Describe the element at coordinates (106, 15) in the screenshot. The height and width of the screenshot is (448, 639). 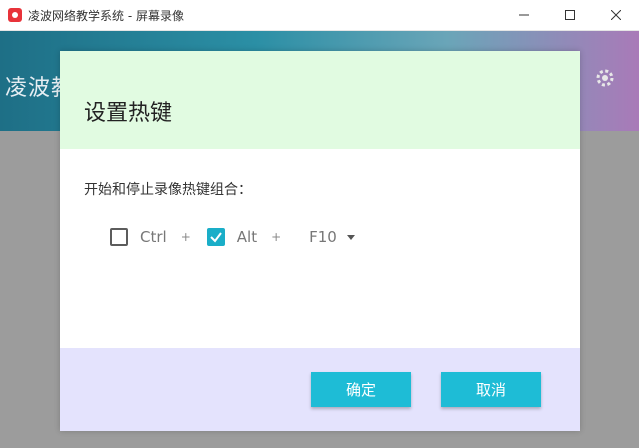
I see `window-title: 凌波网络教学系统 - 屏幕录像` at that location.